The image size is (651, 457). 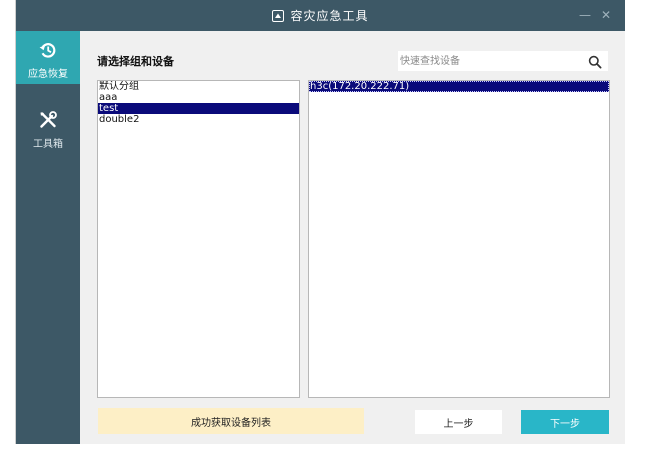 What do you see at coordinates (489, 61) in the screenshot?
I see `device-search-input` at bounding box center [489, 61].